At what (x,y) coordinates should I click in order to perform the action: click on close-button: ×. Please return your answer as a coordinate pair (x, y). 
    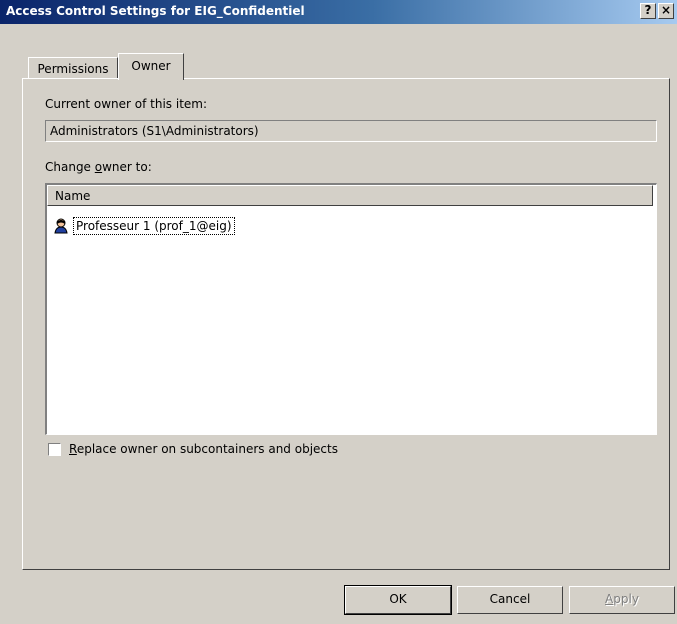
    Looking at the image, I should click on (666, 11).